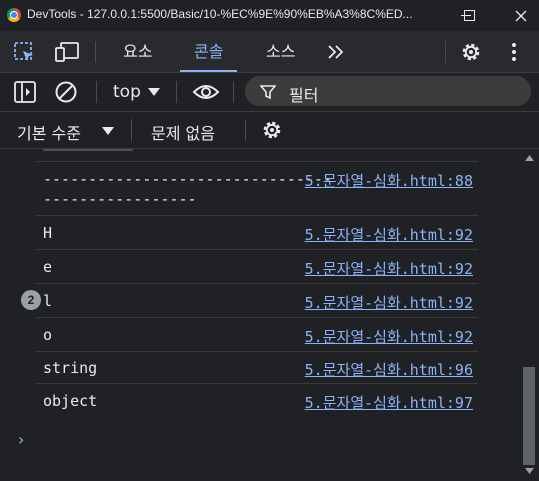 This screenshot has width=539, height=481. What do you see at coordinates (389, 180) in the screenshot?
I see `source-link: 5.문자열-심화.html:88` at bounding box center [389, 180].